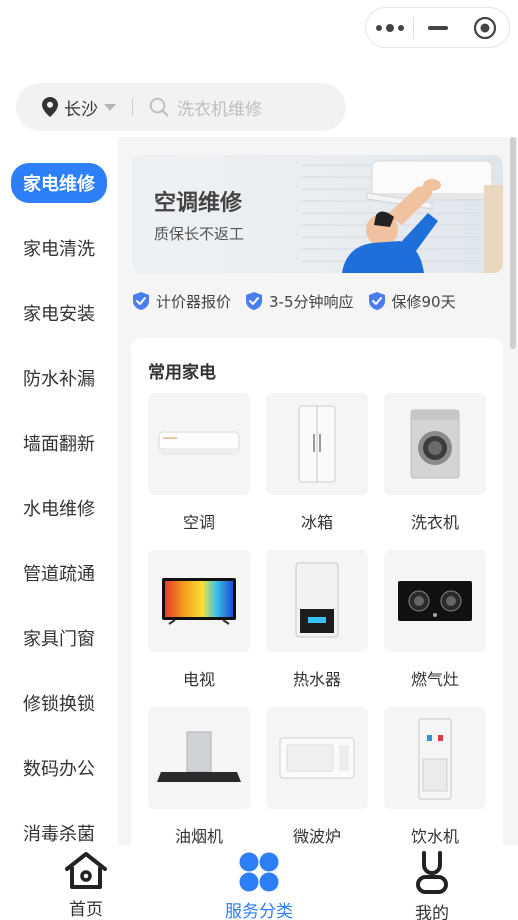 The image size is (518, 920). Describe the element at coordinates (317, 214) in the screenshot. I see `promo-banner: 空调维修 质保长不返工` at that location.